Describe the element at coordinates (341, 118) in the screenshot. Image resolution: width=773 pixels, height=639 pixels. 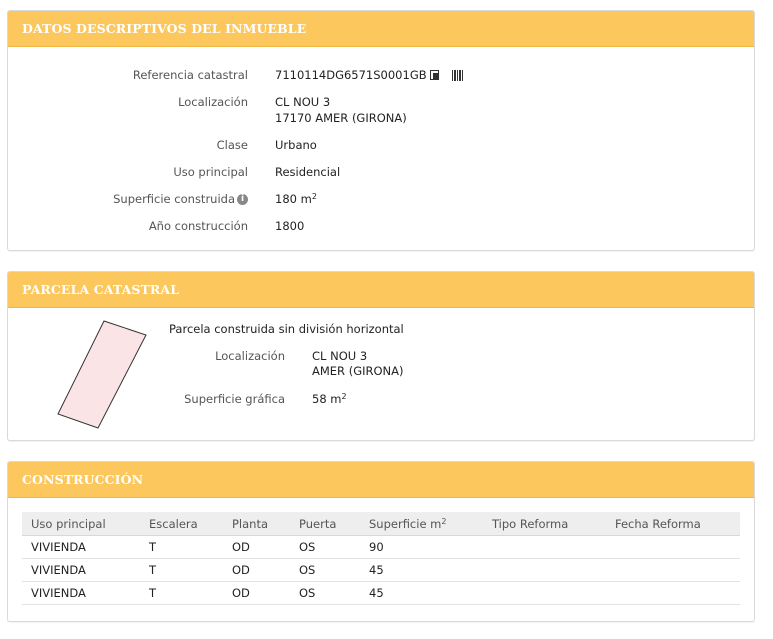
I see `localizacion-line2: 17170 AMER (GIRONA)` at that location.